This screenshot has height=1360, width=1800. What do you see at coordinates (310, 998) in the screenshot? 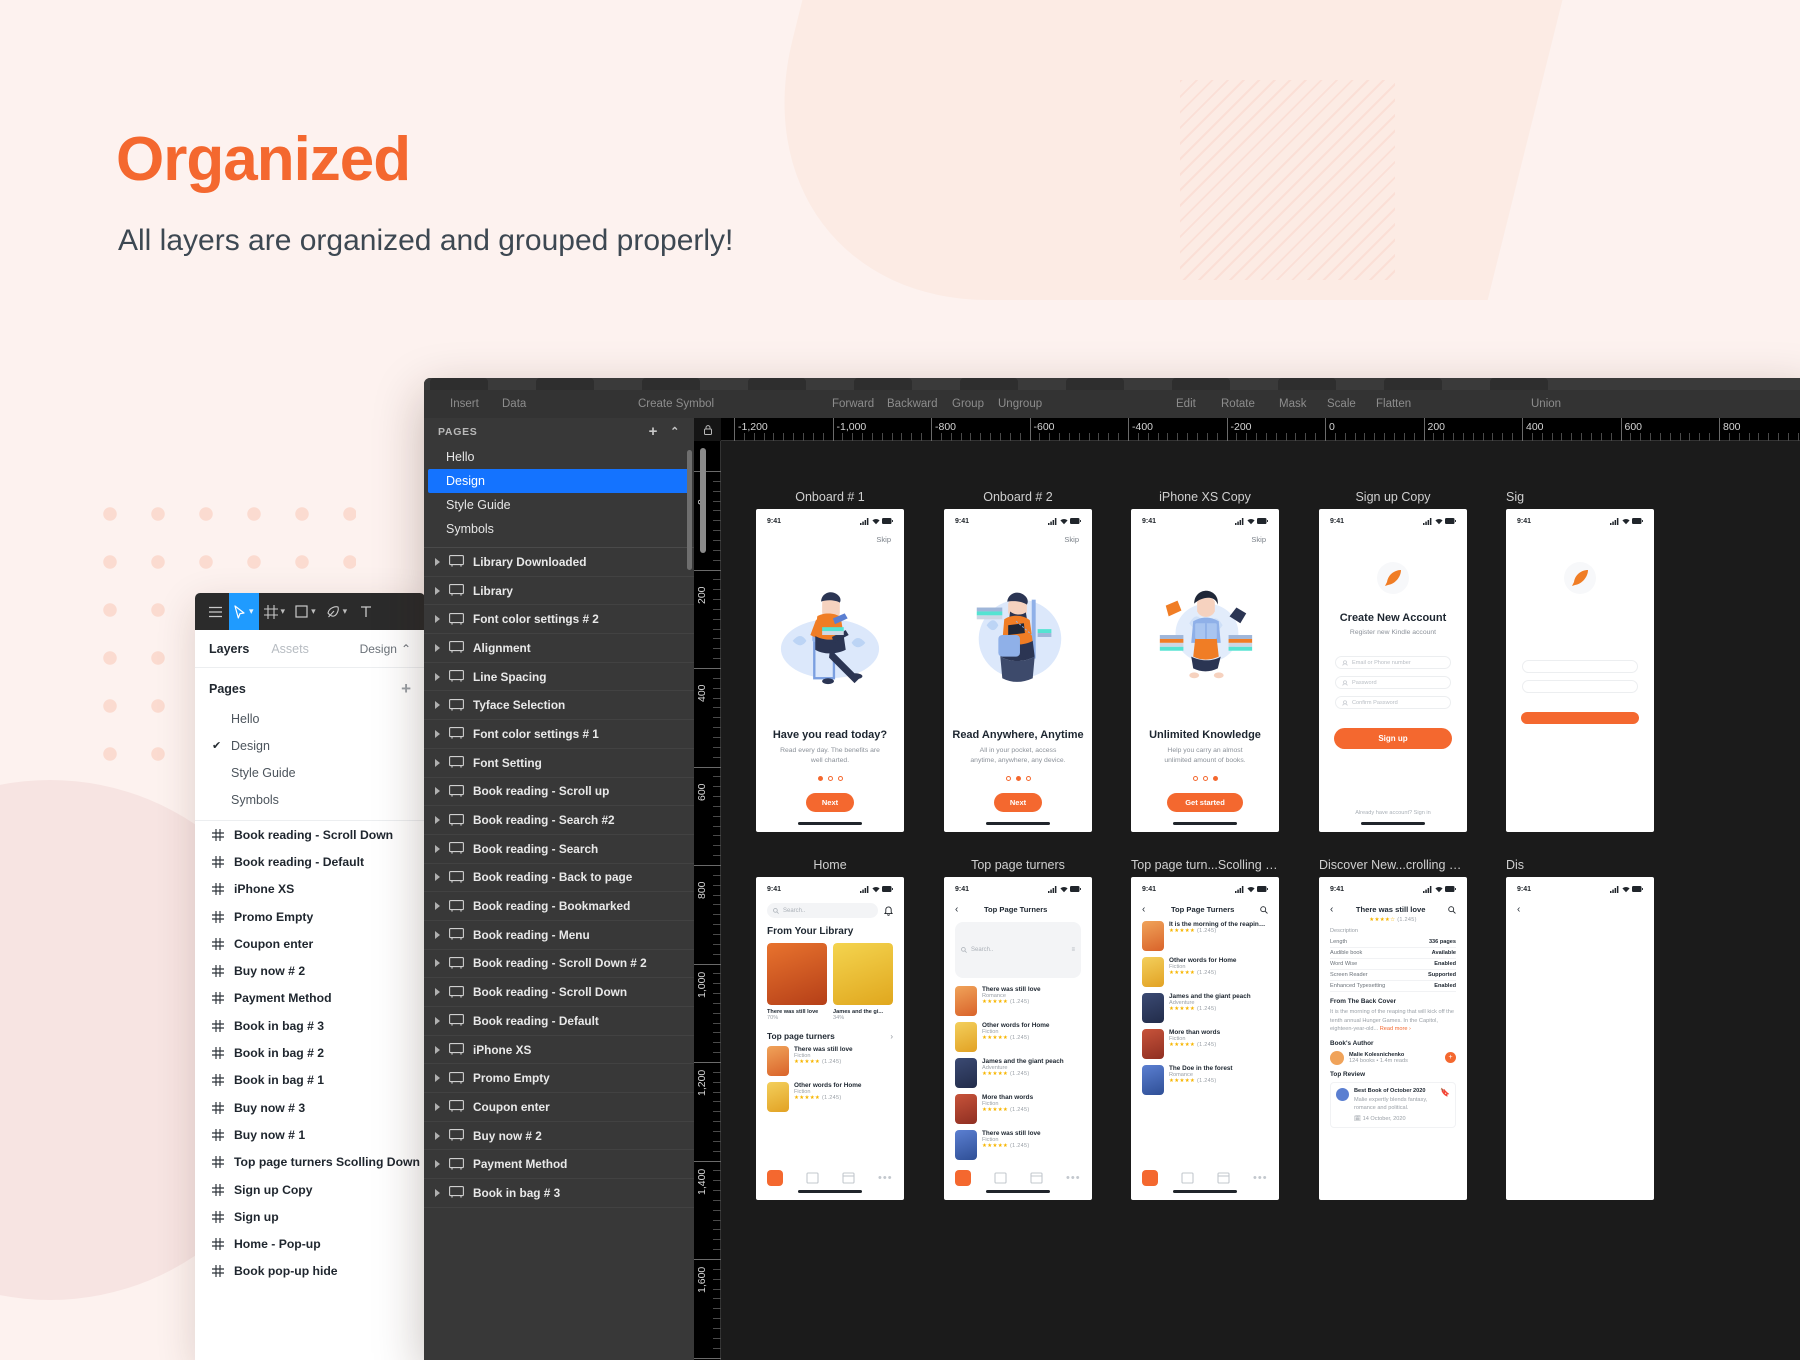
I see `layer-row: Payment Method` at bounding box center [310, 998].